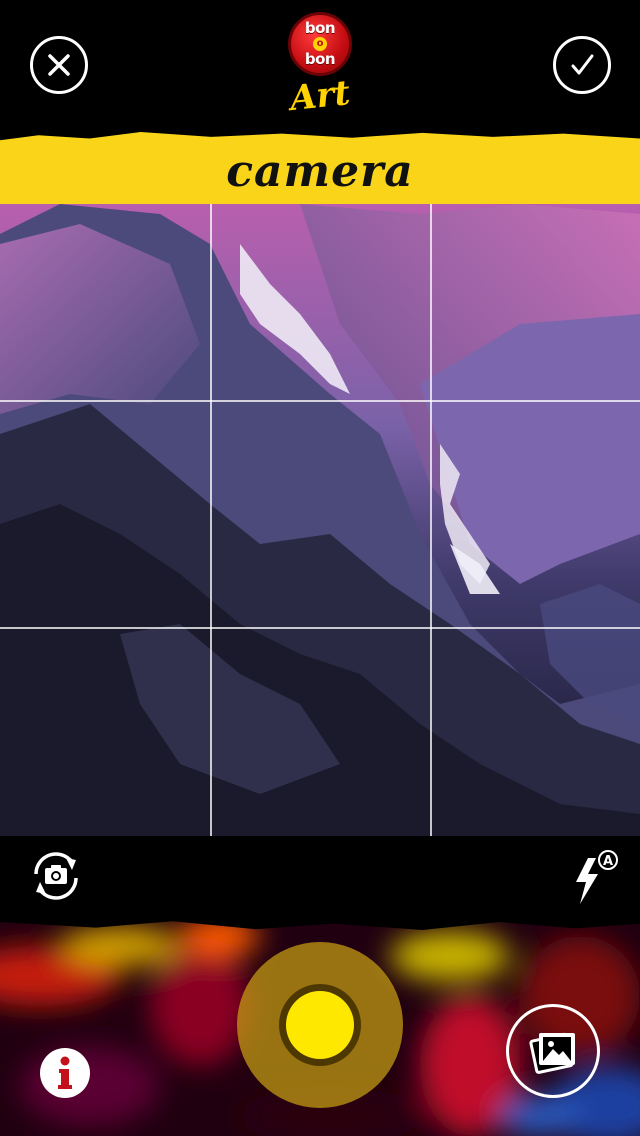 This screenshot has height=1136, width=640. I want to click on confirm-button, so click(582, 65).